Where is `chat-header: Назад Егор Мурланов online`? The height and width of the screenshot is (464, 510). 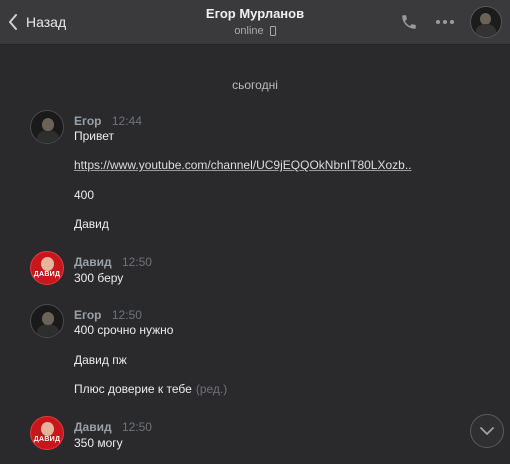 chat-header: Назад Егор Мурланов online is located at coordinates (255, 22).